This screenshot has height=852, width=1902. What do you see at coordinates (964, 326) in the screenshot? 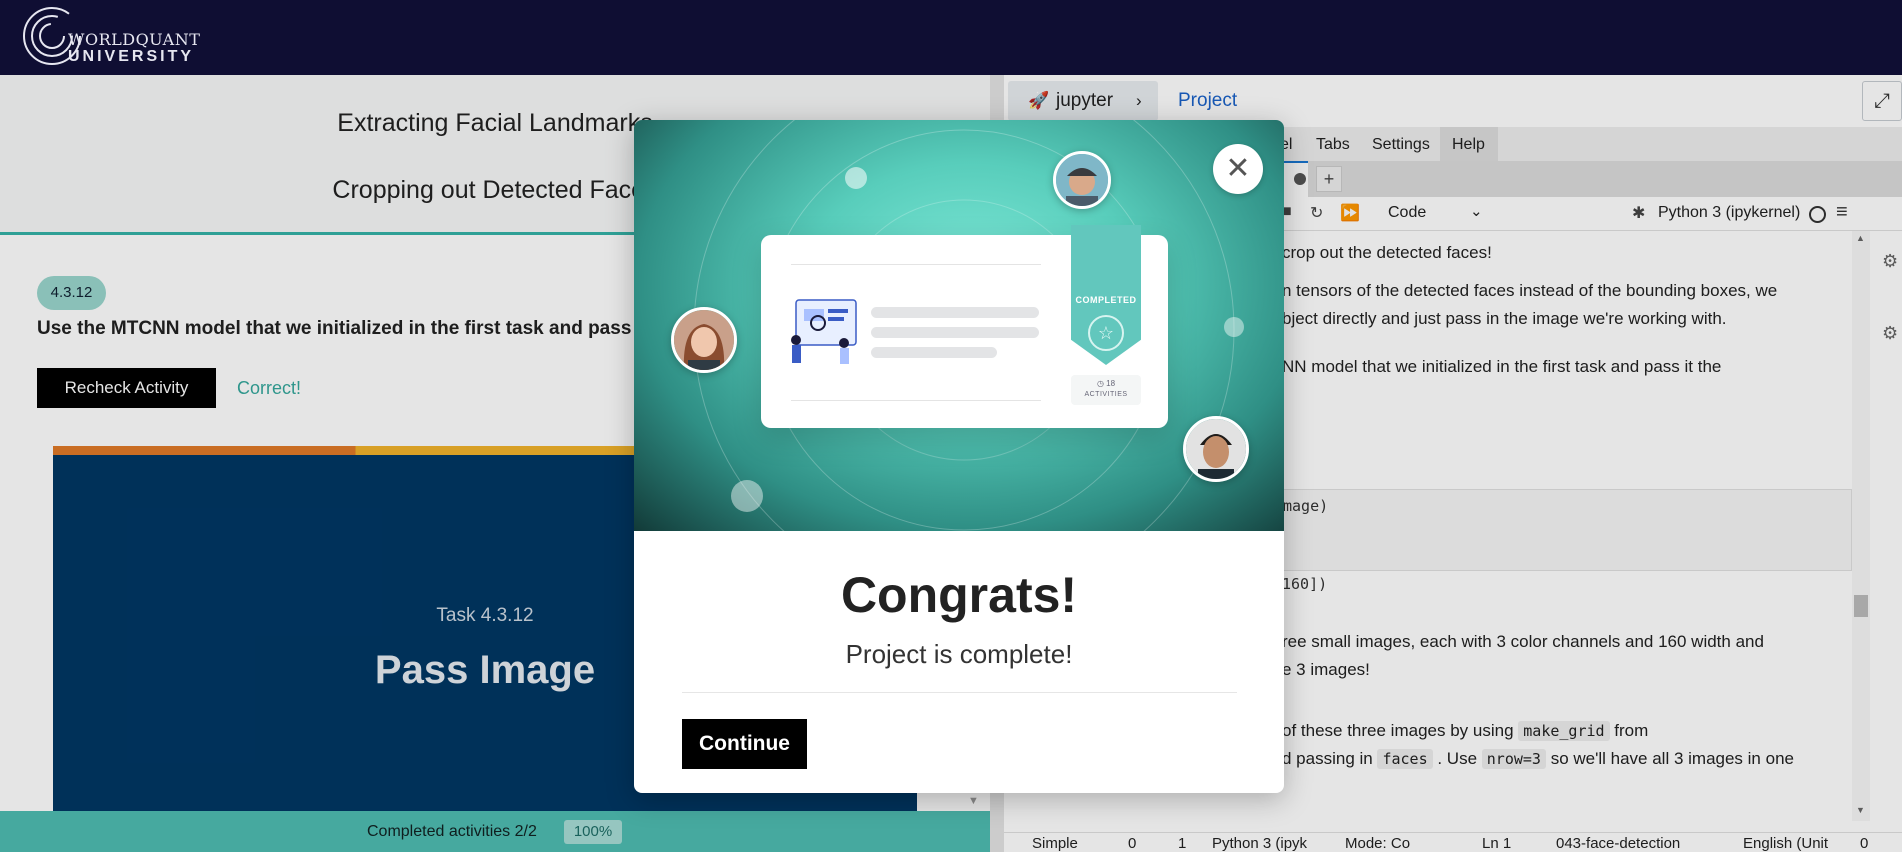
I see `course-card-illustration: COMPLETED ☆ ◷ 18 ACTIVITIES` at bounding box center [964, 326].